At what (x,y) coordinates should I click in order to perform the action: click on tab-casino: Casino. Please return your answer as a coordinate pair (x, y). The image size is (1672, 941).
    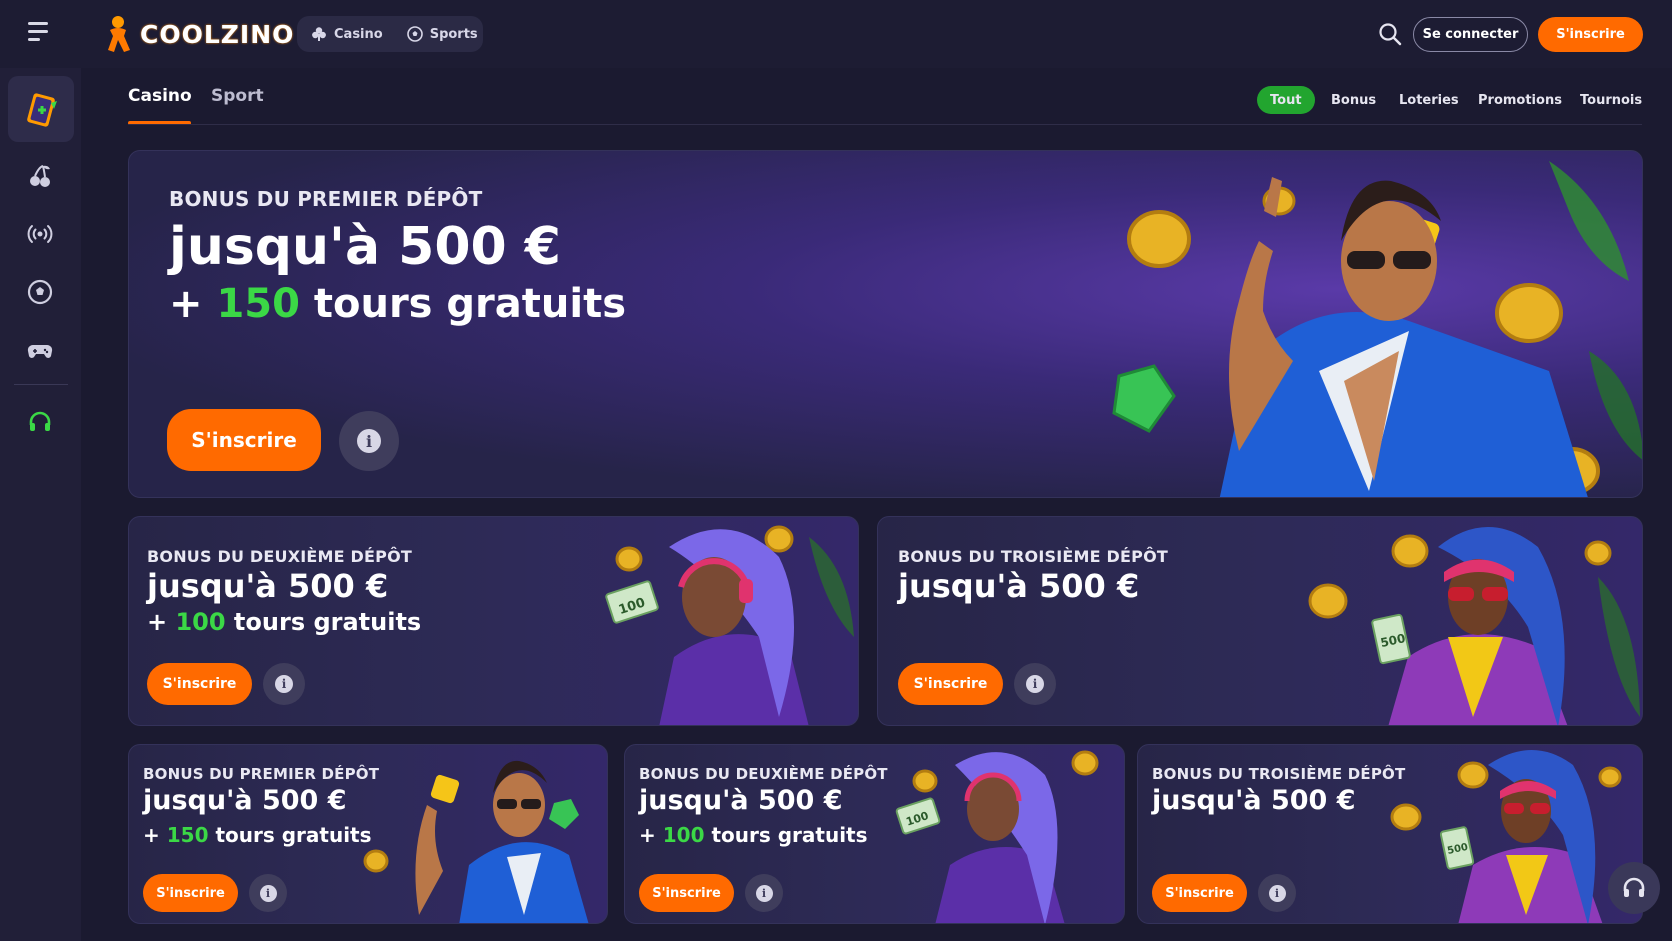
    Looking at the image, I should click on (160, 96).